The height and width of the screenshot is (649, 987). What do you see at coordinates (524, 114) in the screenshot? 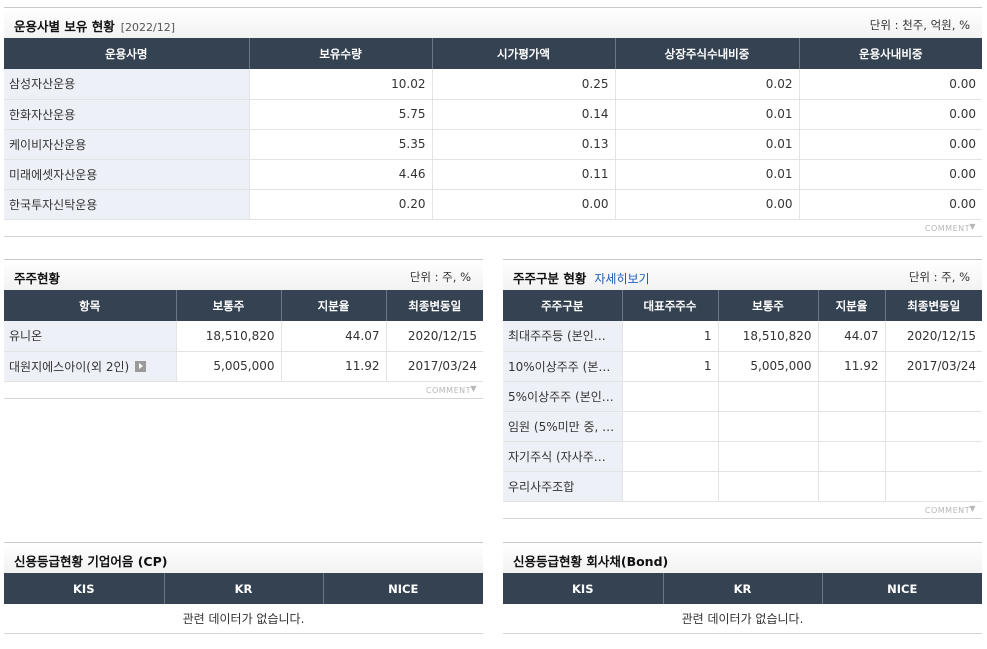
I see `cell: 0.14` at bounding box center [524, 114].